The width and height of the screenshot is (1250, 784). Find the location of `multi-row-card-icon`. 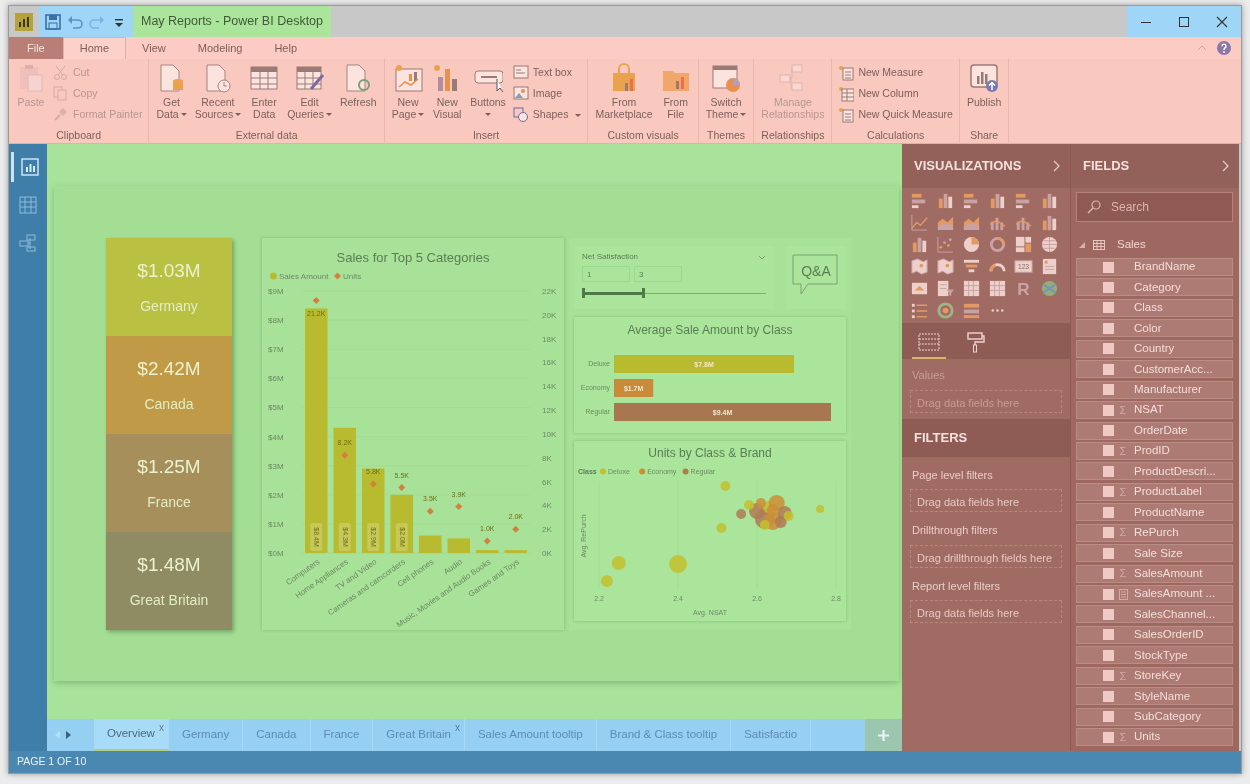

multi-row-card-icon is located at coordinates (1049, 266).